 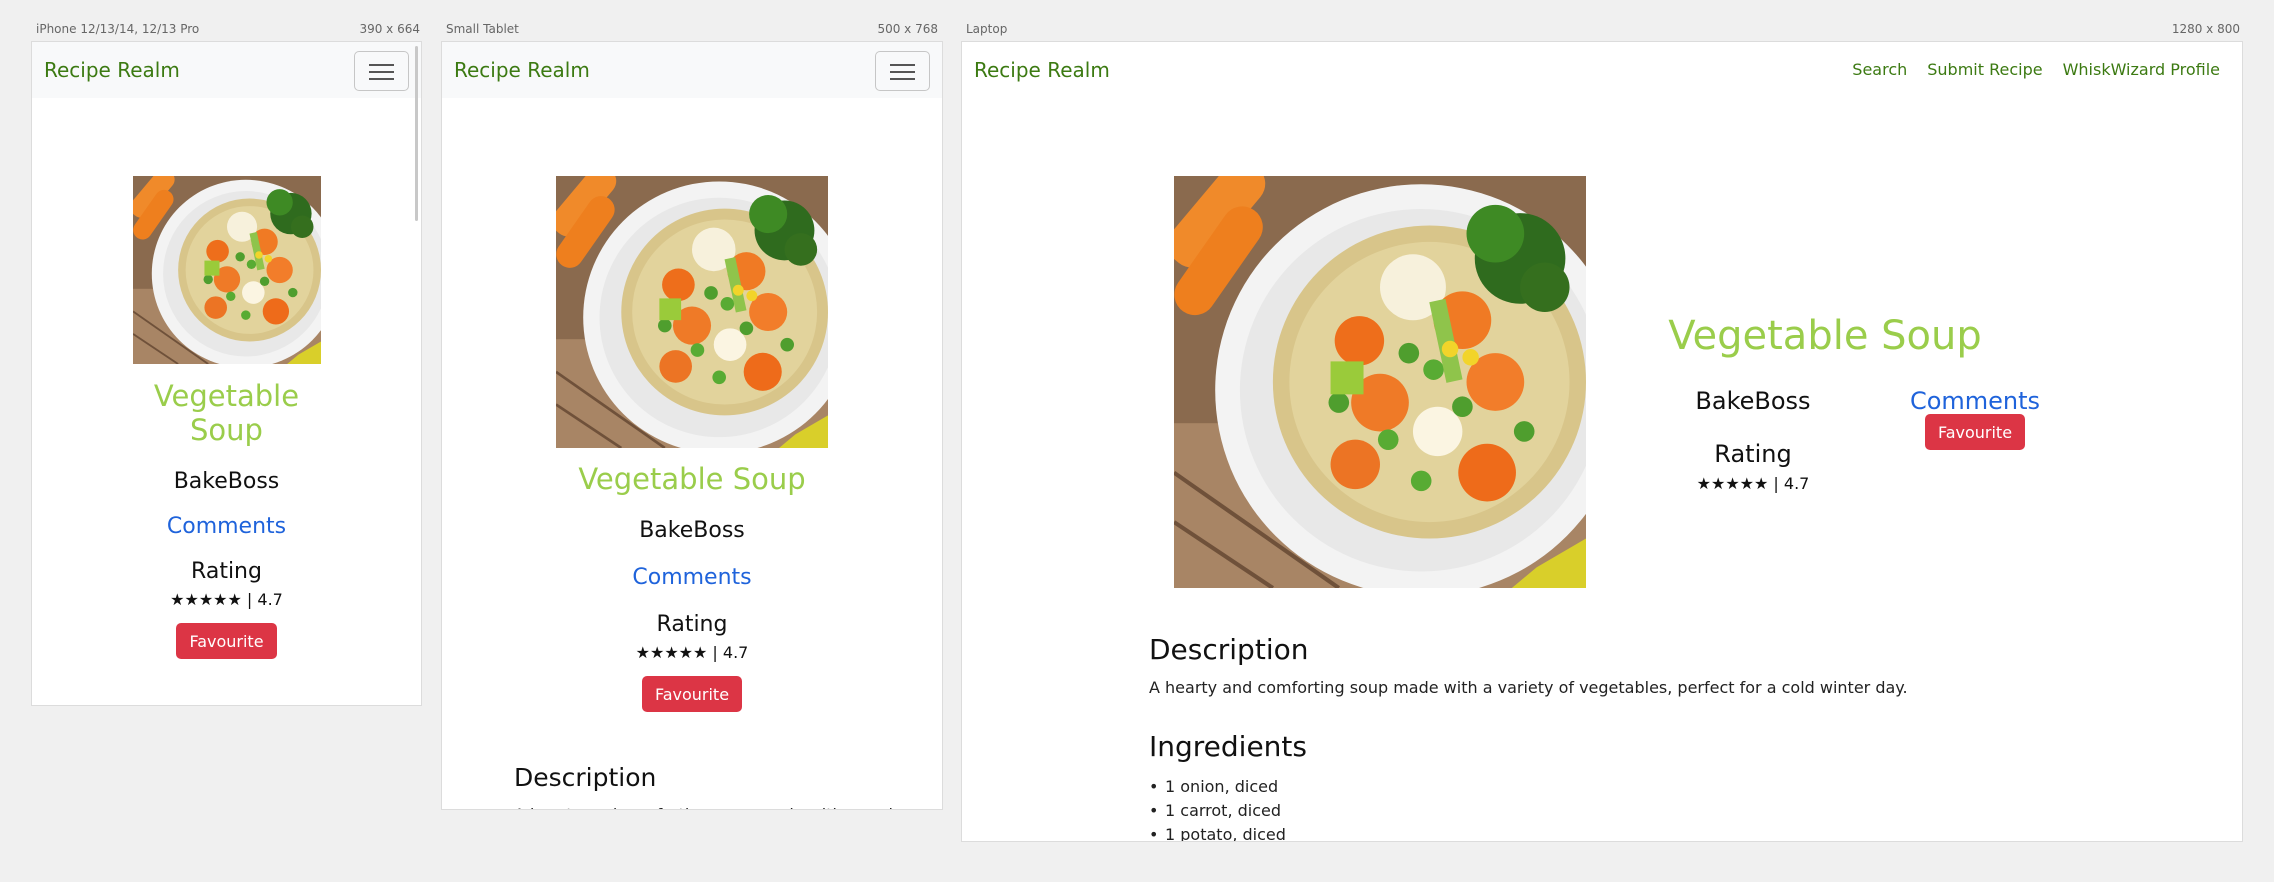 What do you see at coordinates (2205, 29) in the screenshot?
I see `laptop-frame-size: 1280 x 800` at bounding box center [2205, 29].